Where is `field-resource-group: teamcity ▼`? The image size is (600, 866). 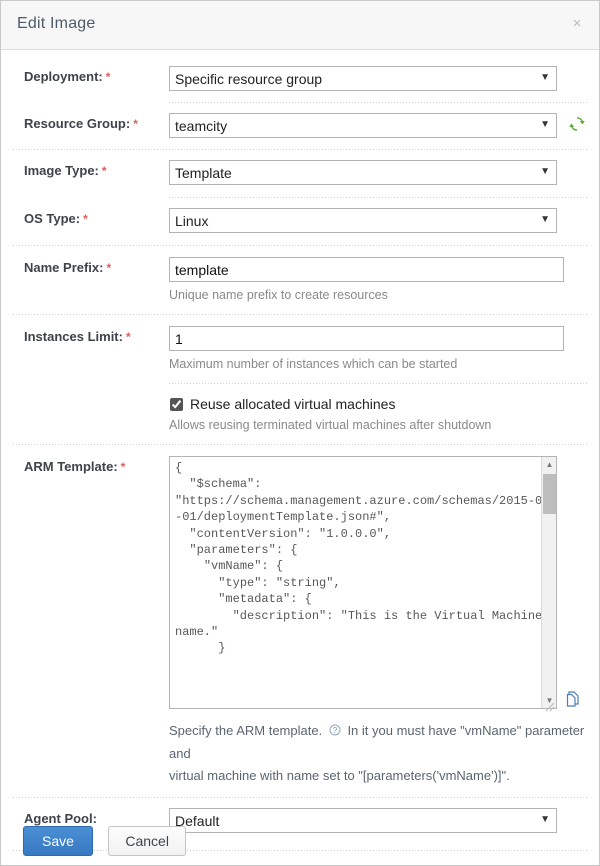 field-resource-group: teamcity ▼ is located at coordinates (378, 125).